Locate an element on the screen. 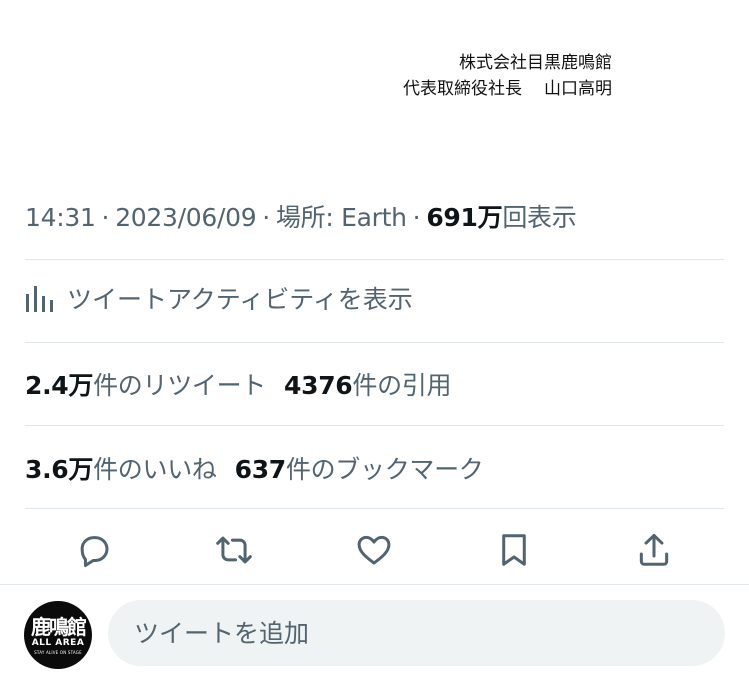 This screenshot has width=749, height=684. retweets-count: 2.4万 is located at coordinates (59, 385).